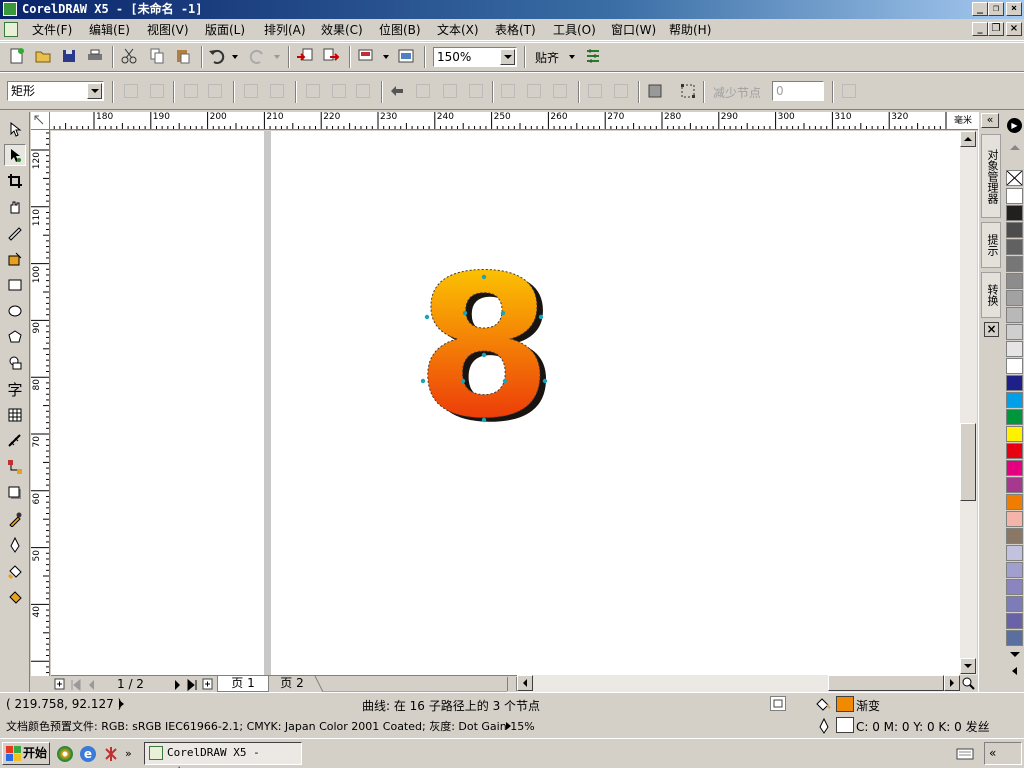 This screenshot has width=1024, height=768. What do you see at coordinates (277, 57) in the screenshot?
I see `redo-dropdown-icon` at bounding box center [277, 57].